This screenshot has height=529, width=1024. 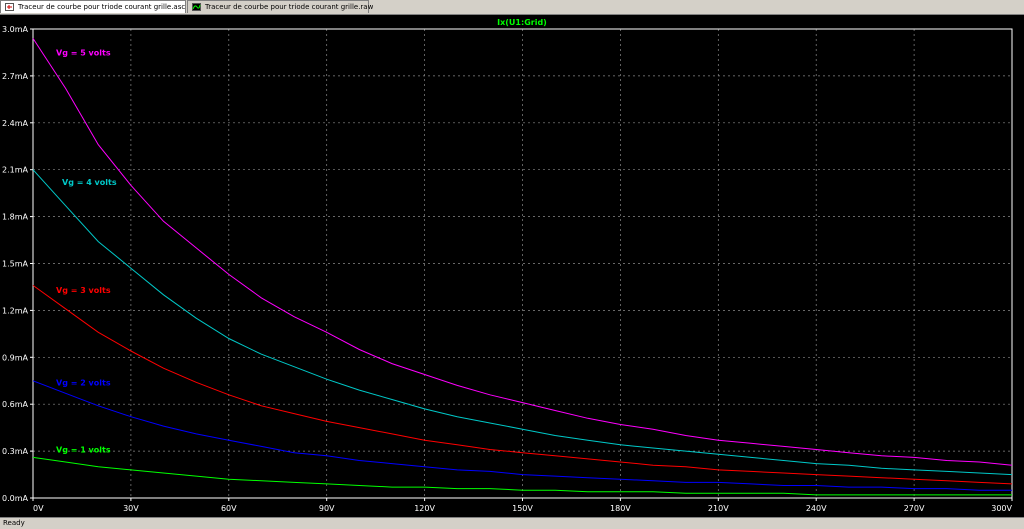 What do you see at coordinates (15, 264) in the screenshot?
I see `y-tick-label: 1.5mA` at bounding box center [15, 264].